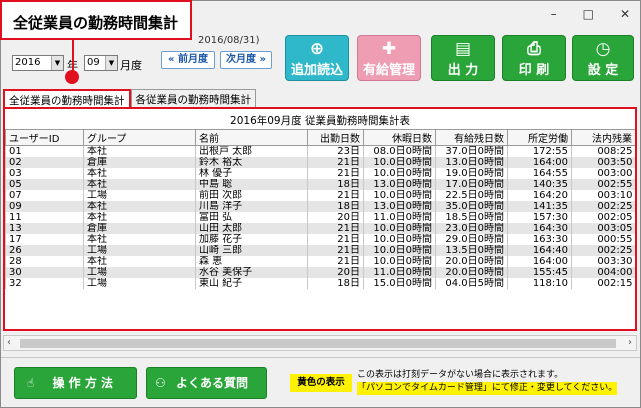  What do you see at coordinates (246, 60) in the screenshot?
I see `next-month-button: 次月度 »` at bounding box center [246, 60].